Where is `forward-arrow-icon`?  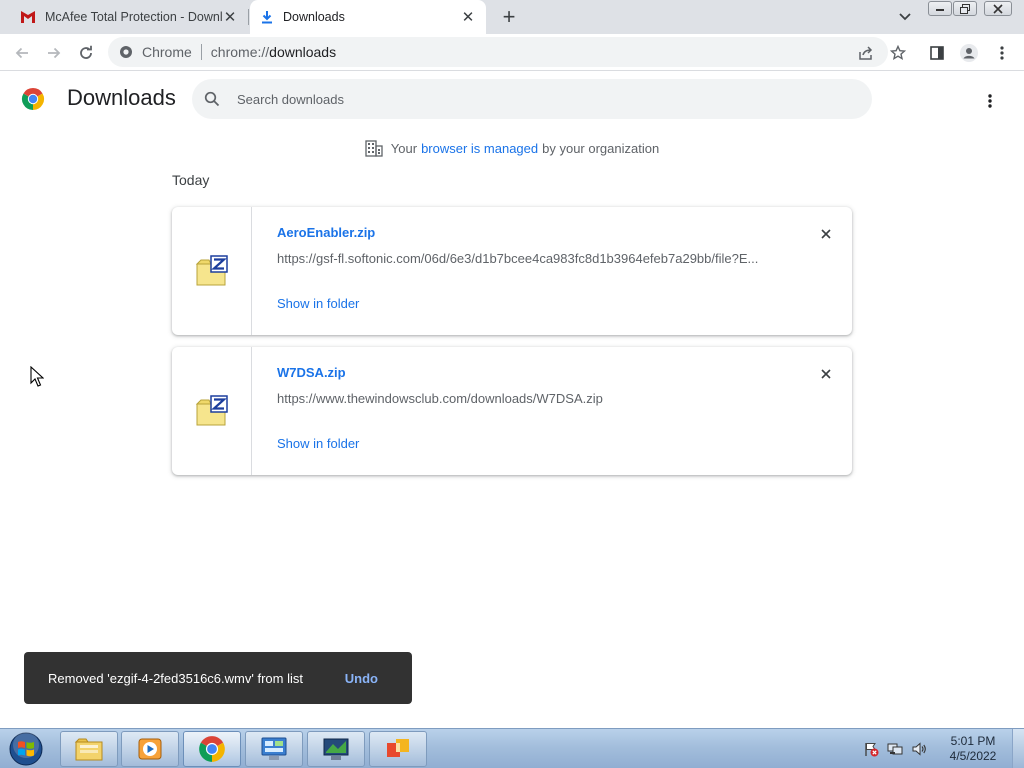 forward-arrow-icon is located at coordinates (54, 53).